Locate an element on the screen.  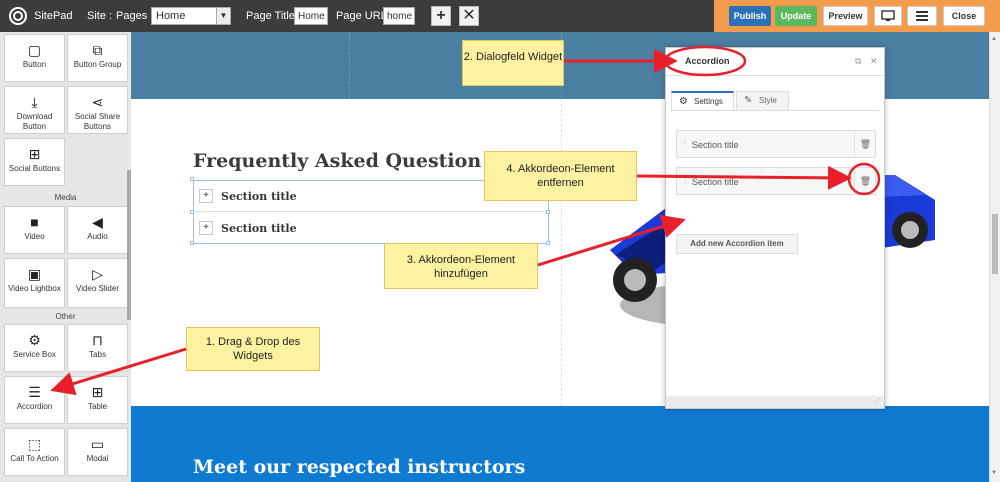
callout-dialog: 2. Dialogfeld Widget is located at coordinates (513, 63).